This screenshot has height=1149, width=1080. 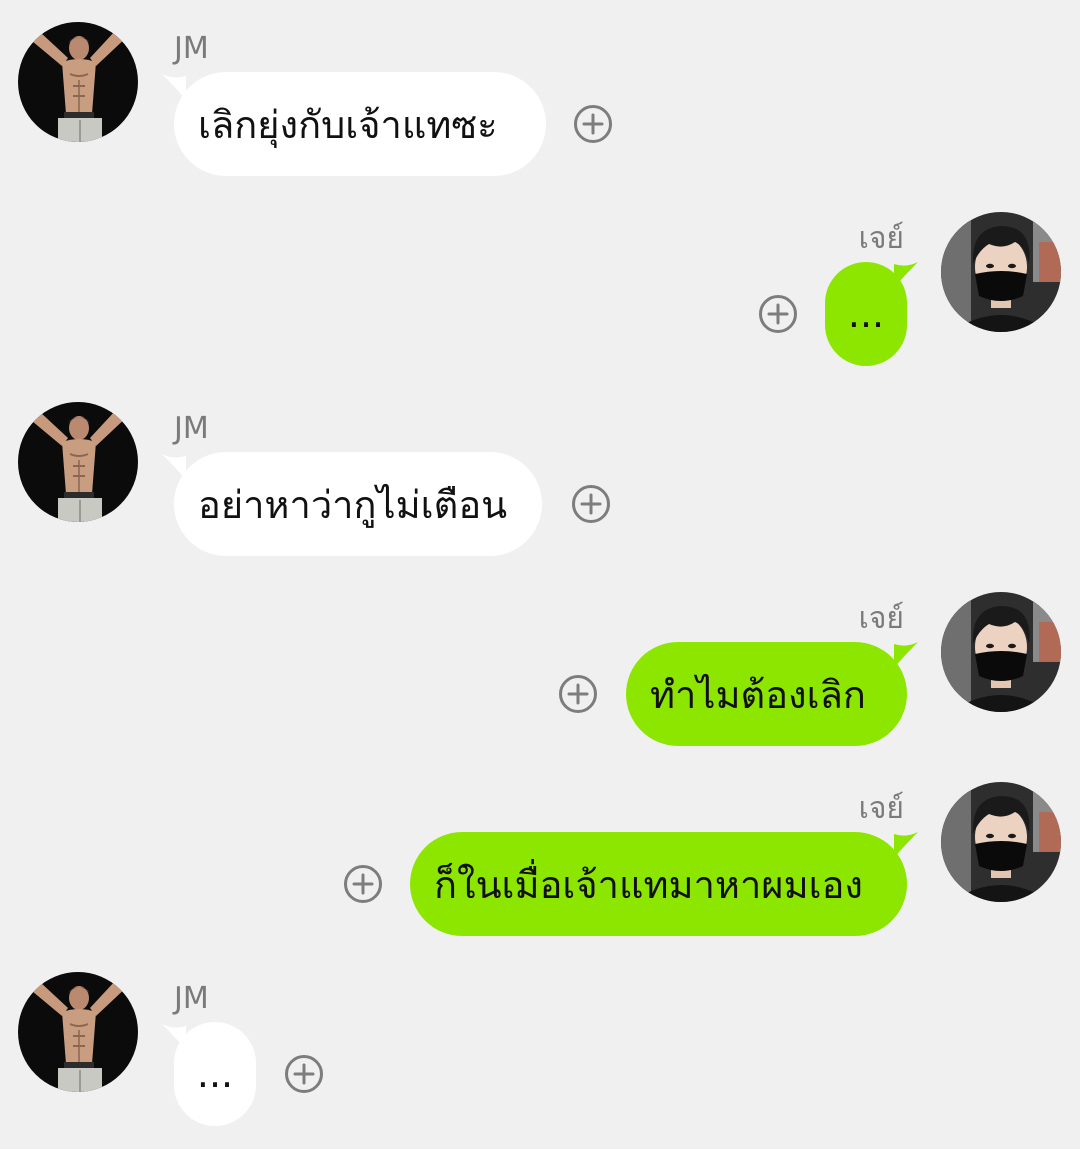 I want to click on message-text: อย่าหาว่ากูไม่เตือน, so click(x=353, y=504).